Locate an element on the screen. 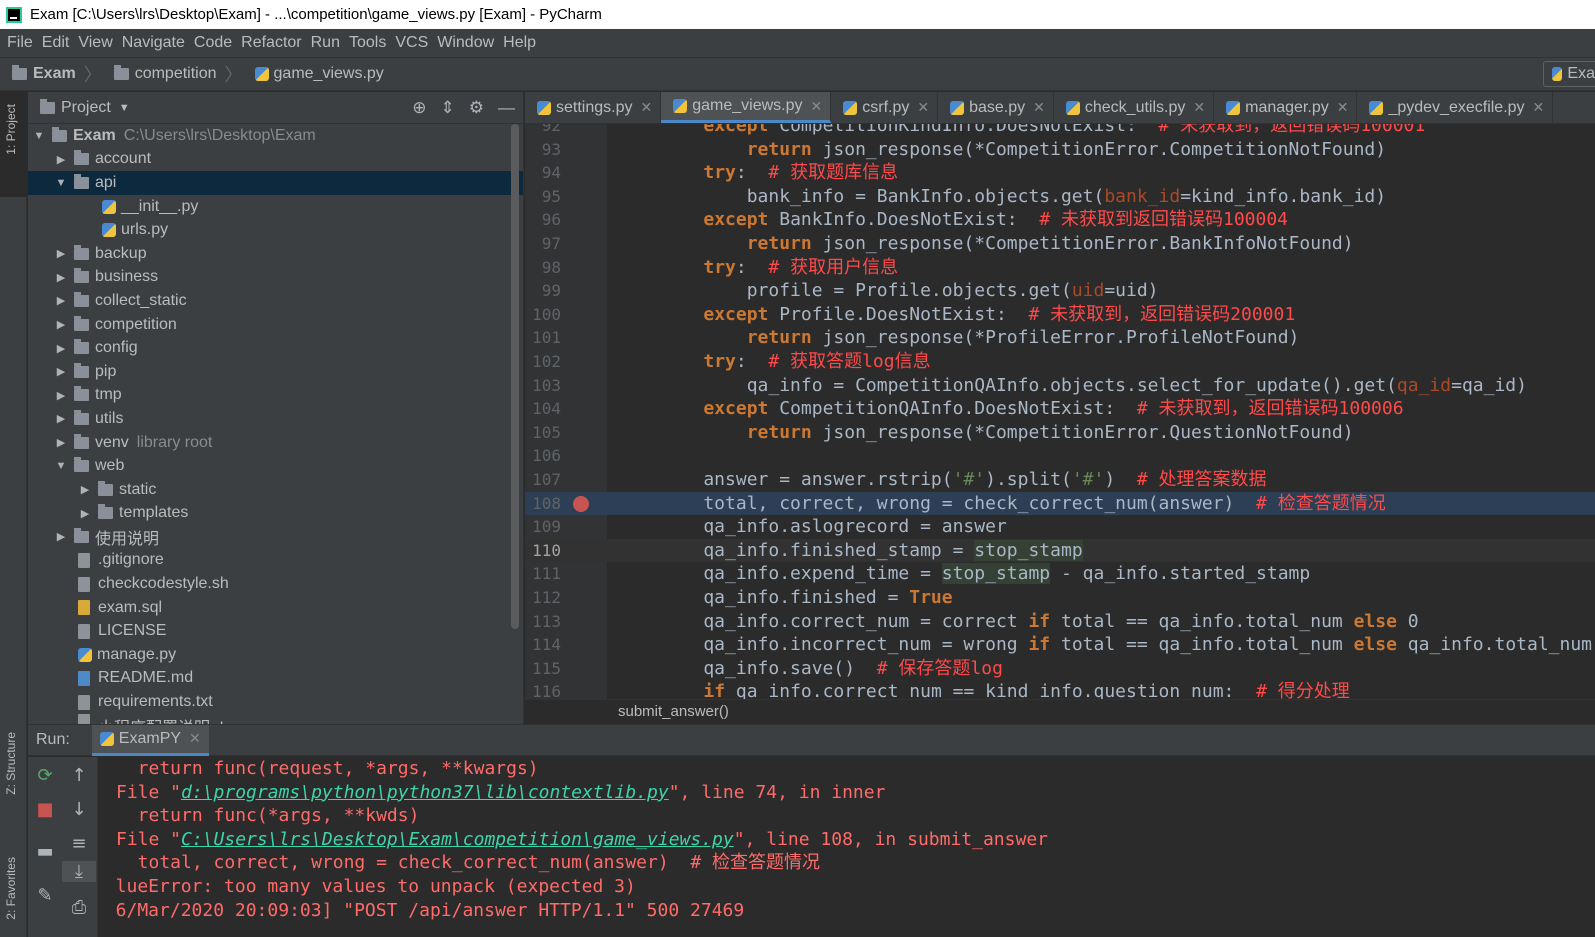 The width and height of the screenshot is (1595, 937). run-tab-exampy: ExamPY ✕ is located at coordinates (150, 740).